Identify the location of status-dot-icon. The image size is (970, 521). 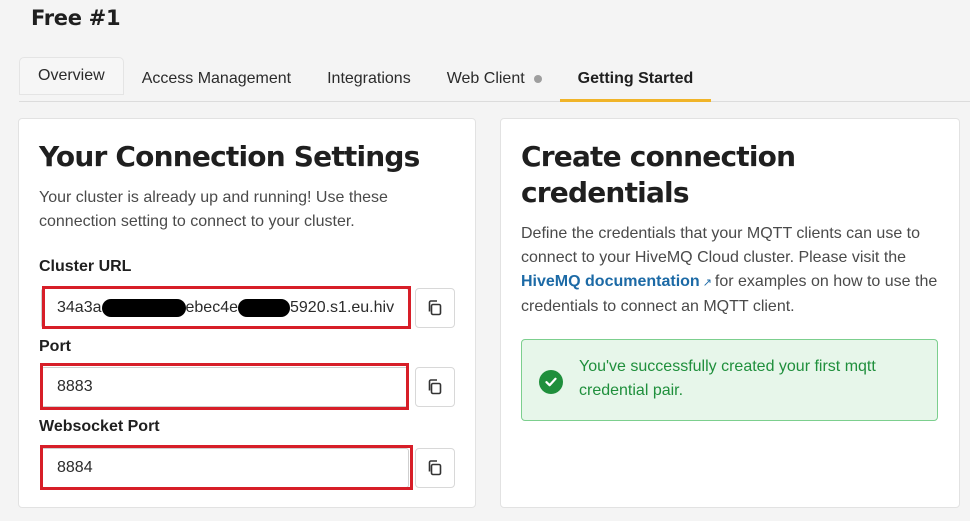
(537, 78).